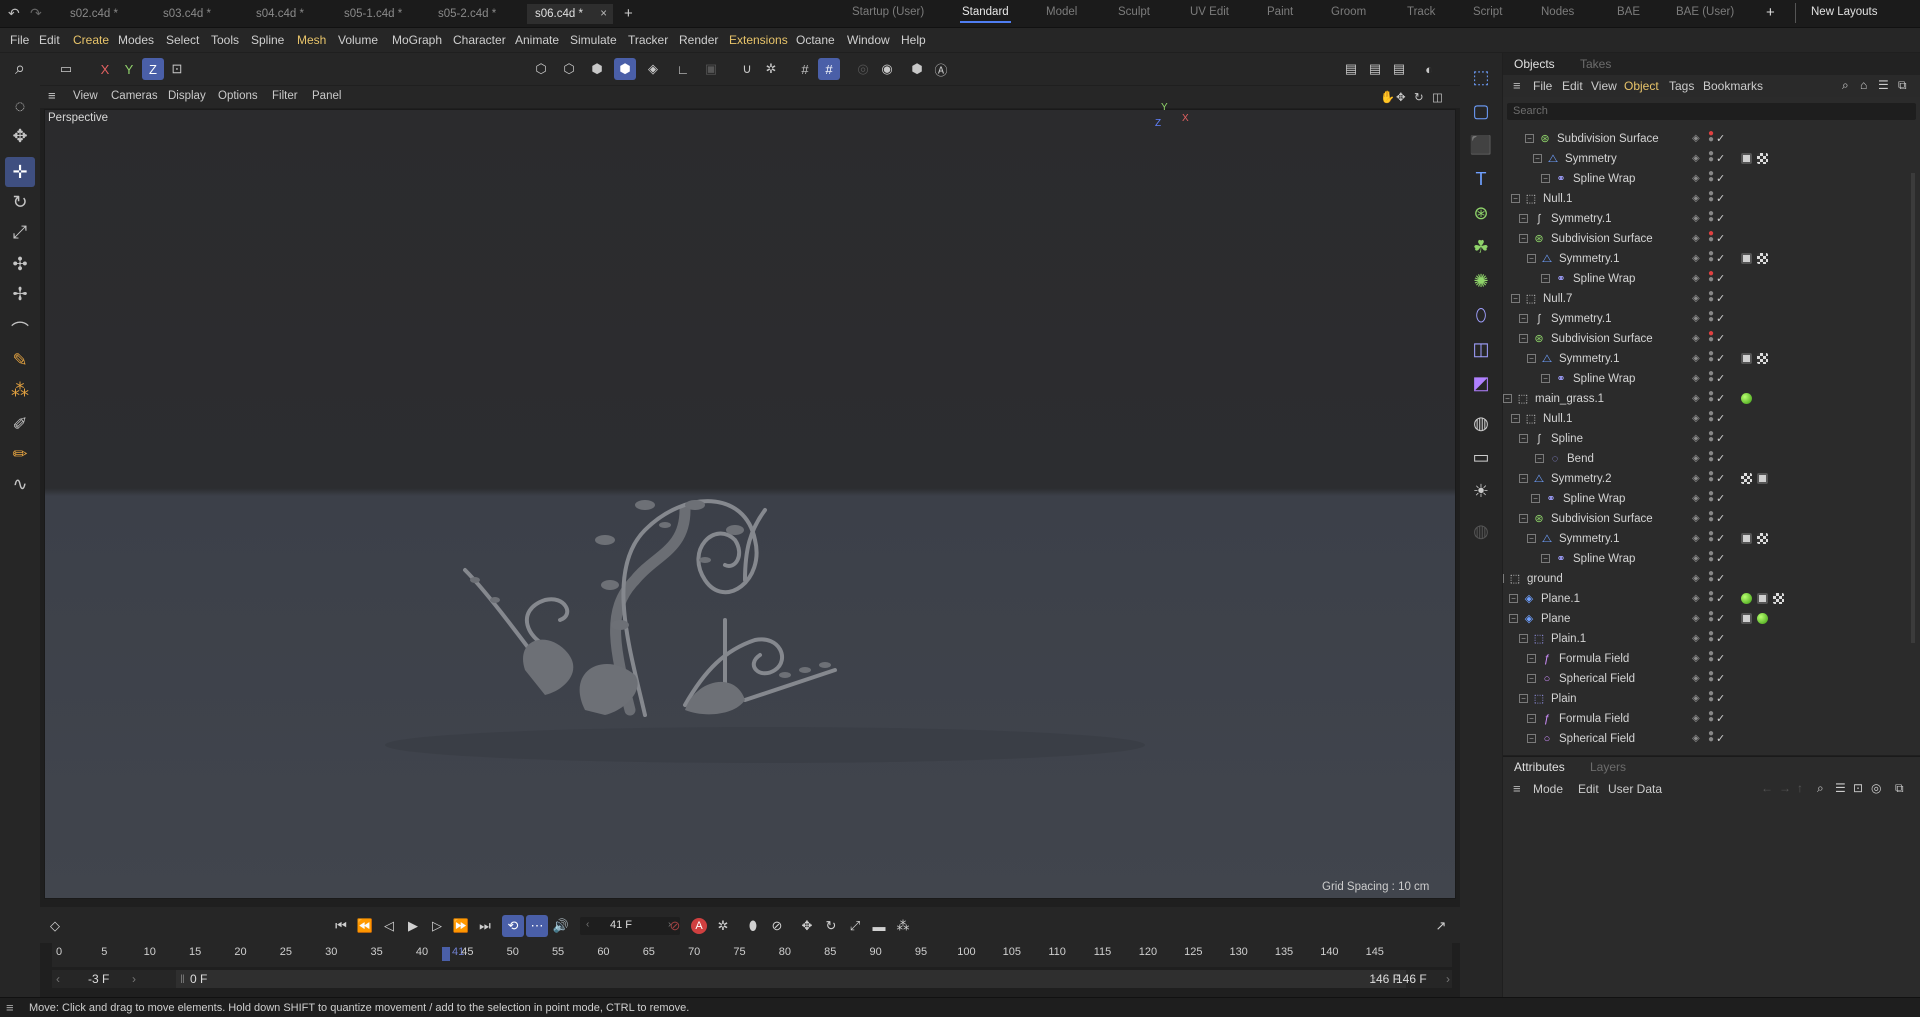  Describe the element at coordinates (1711, 399) in the screenshot. I see `object-row: − ⬚ main_grass.1 ◈ ● ● ✓` at that location.